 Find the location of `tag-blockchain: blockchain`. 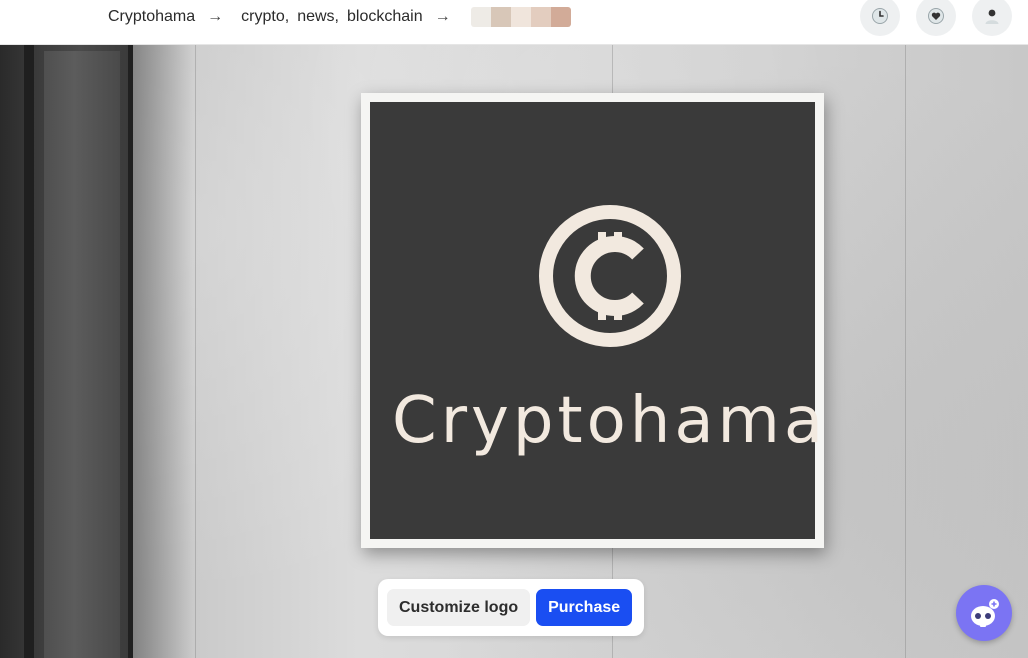

tag-blockchain: blockchain is located at coordinates (385, 17).